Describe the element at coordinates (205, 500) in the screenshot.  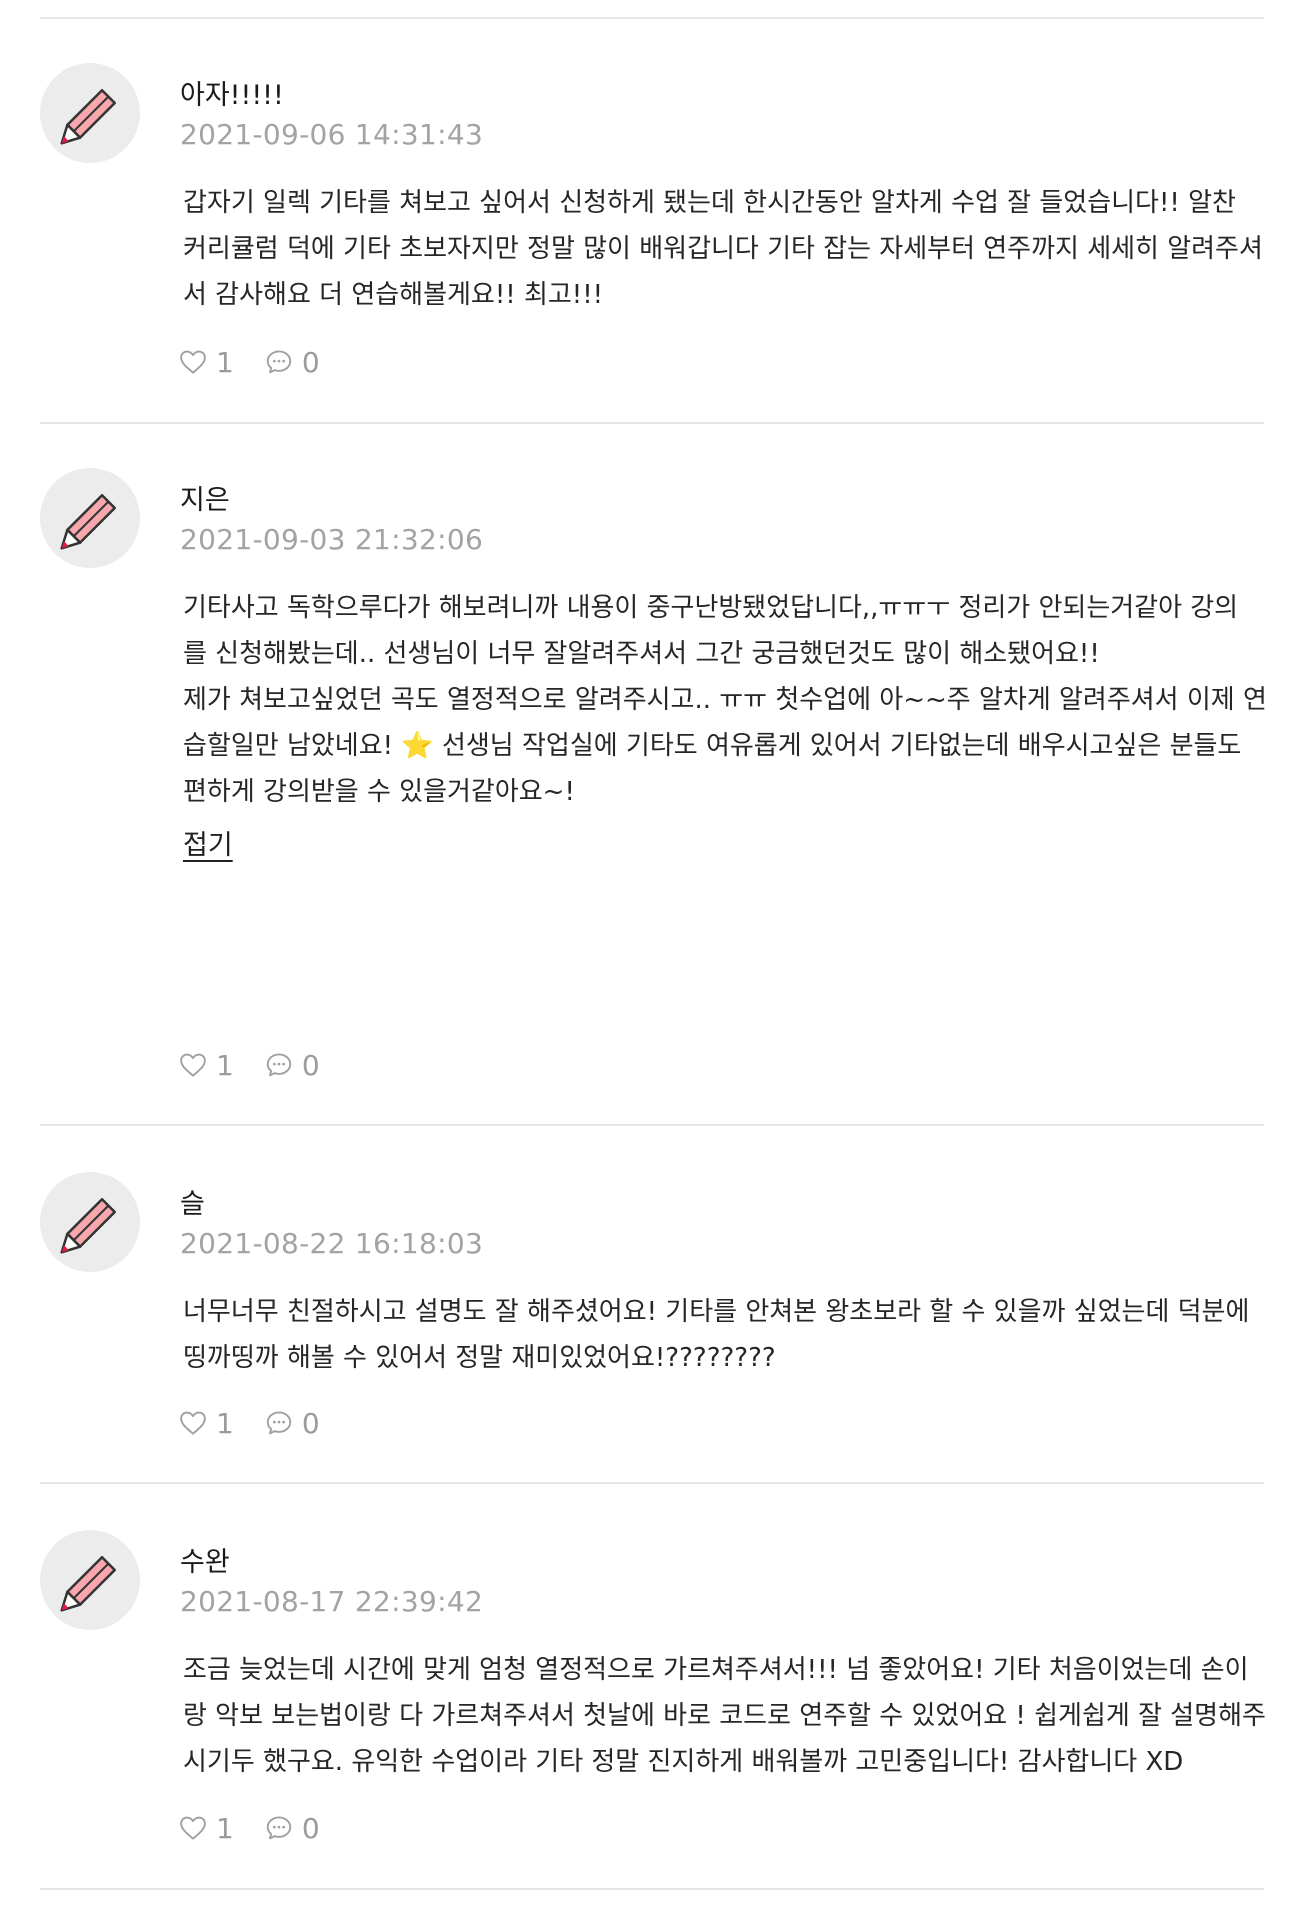
I see `review-author: 지은` at that location.